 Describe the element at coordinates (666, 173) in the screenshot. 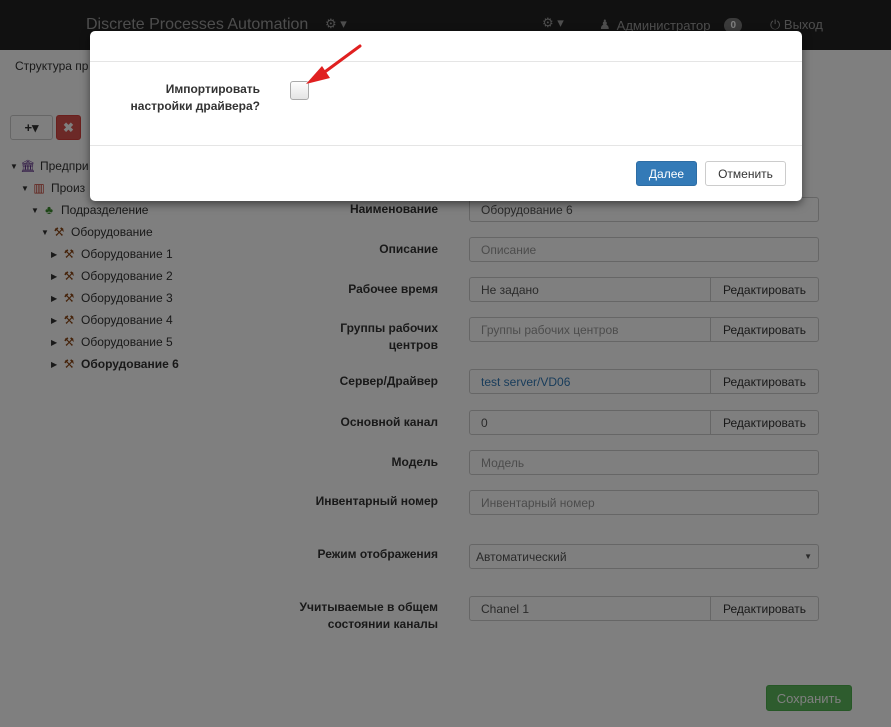

I see `next-button: Далее` at that location.